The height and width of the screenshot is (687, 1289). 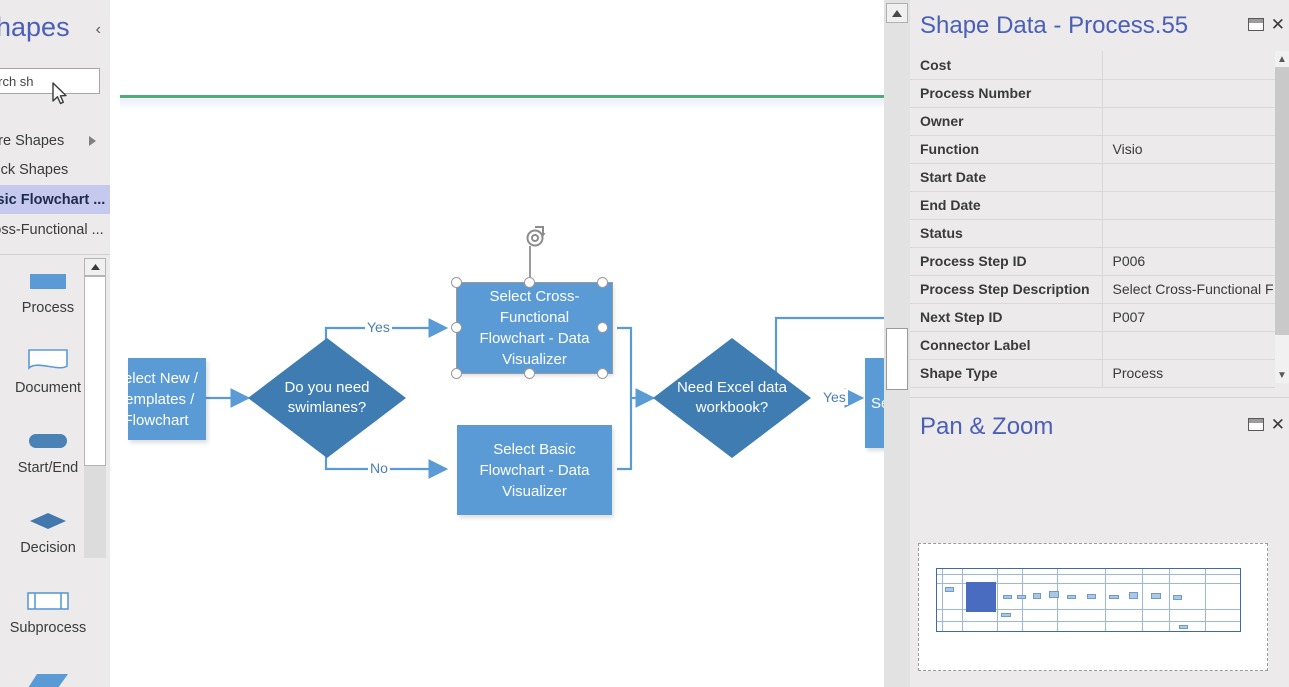 I want to click on shape-data-row: Process Step ID P006, so click(x=1092, y=261).